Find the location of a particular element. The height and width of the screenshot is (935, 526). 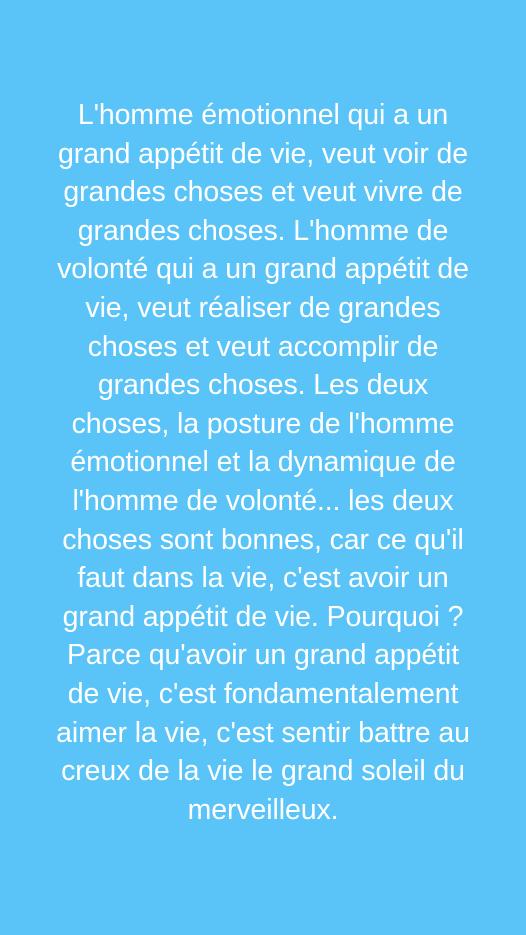

quote-line: vie, veut réaliser de grandes is located at coordinates (263, 307).